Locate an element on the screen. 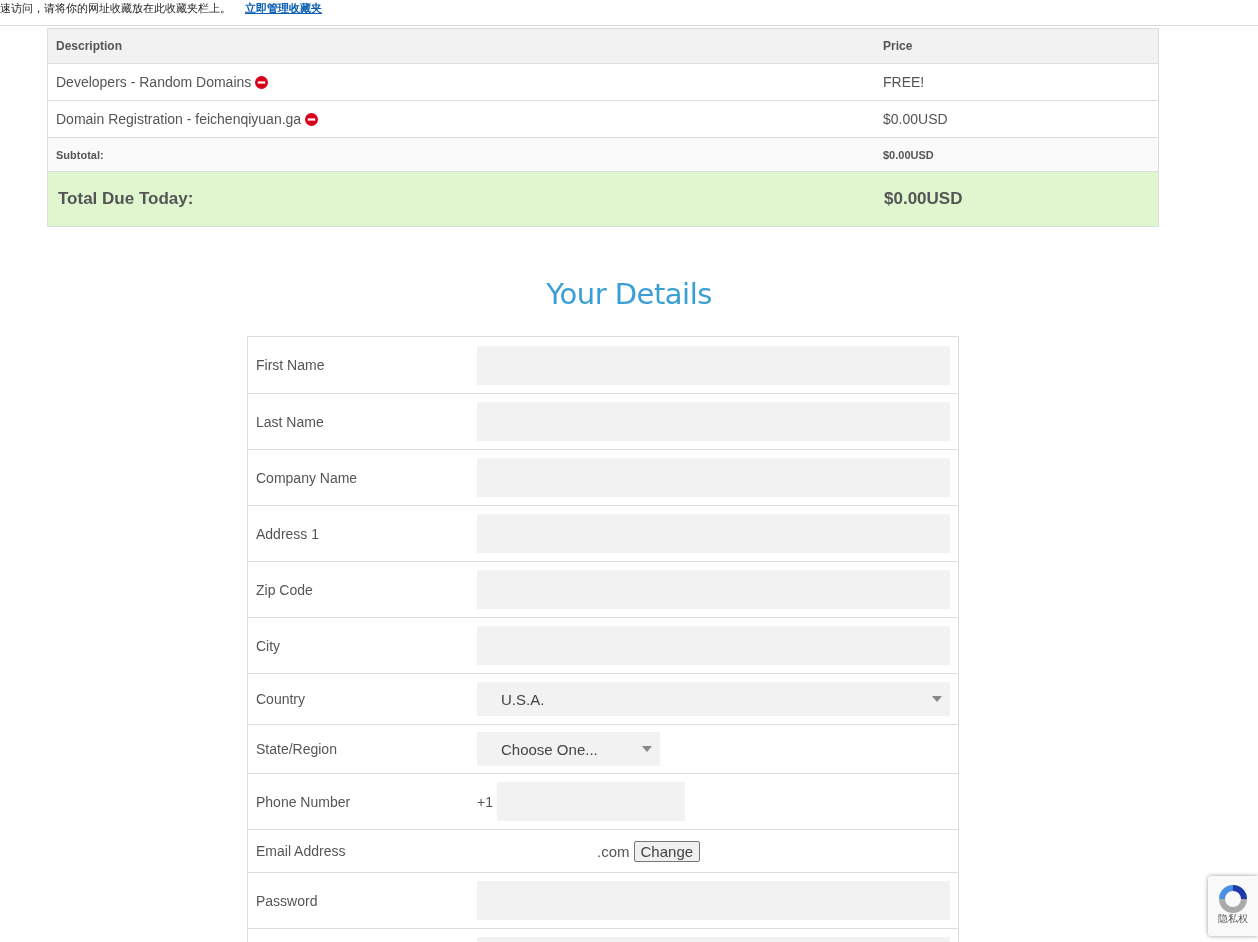  item-price: $0.00USD is located at coordinates (915, 119).